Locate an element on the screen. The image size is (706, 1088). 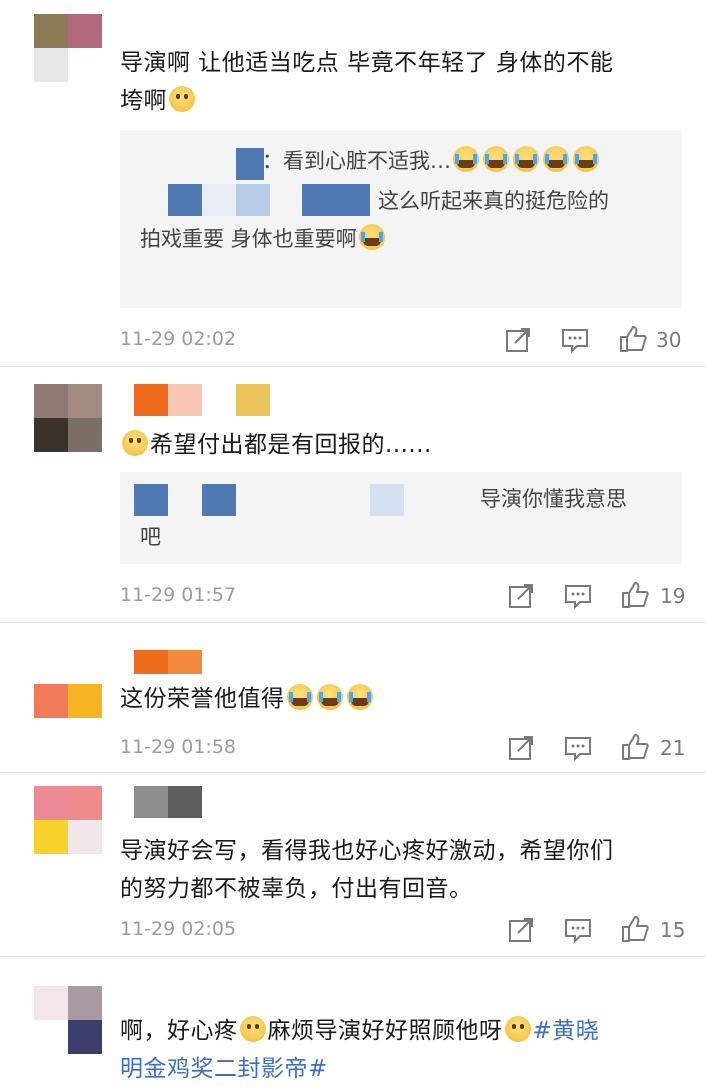
comment-text: 垮啊 is located at coordinates (158, 101).